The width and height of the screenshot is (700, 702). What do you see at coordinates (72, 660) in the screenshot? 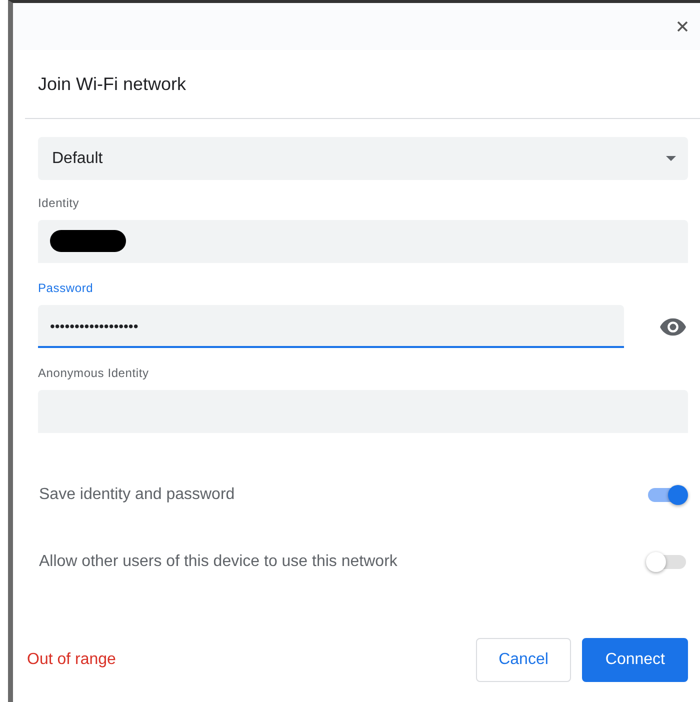
I see `status-message: Out of range` at bounding box center [72, 660].